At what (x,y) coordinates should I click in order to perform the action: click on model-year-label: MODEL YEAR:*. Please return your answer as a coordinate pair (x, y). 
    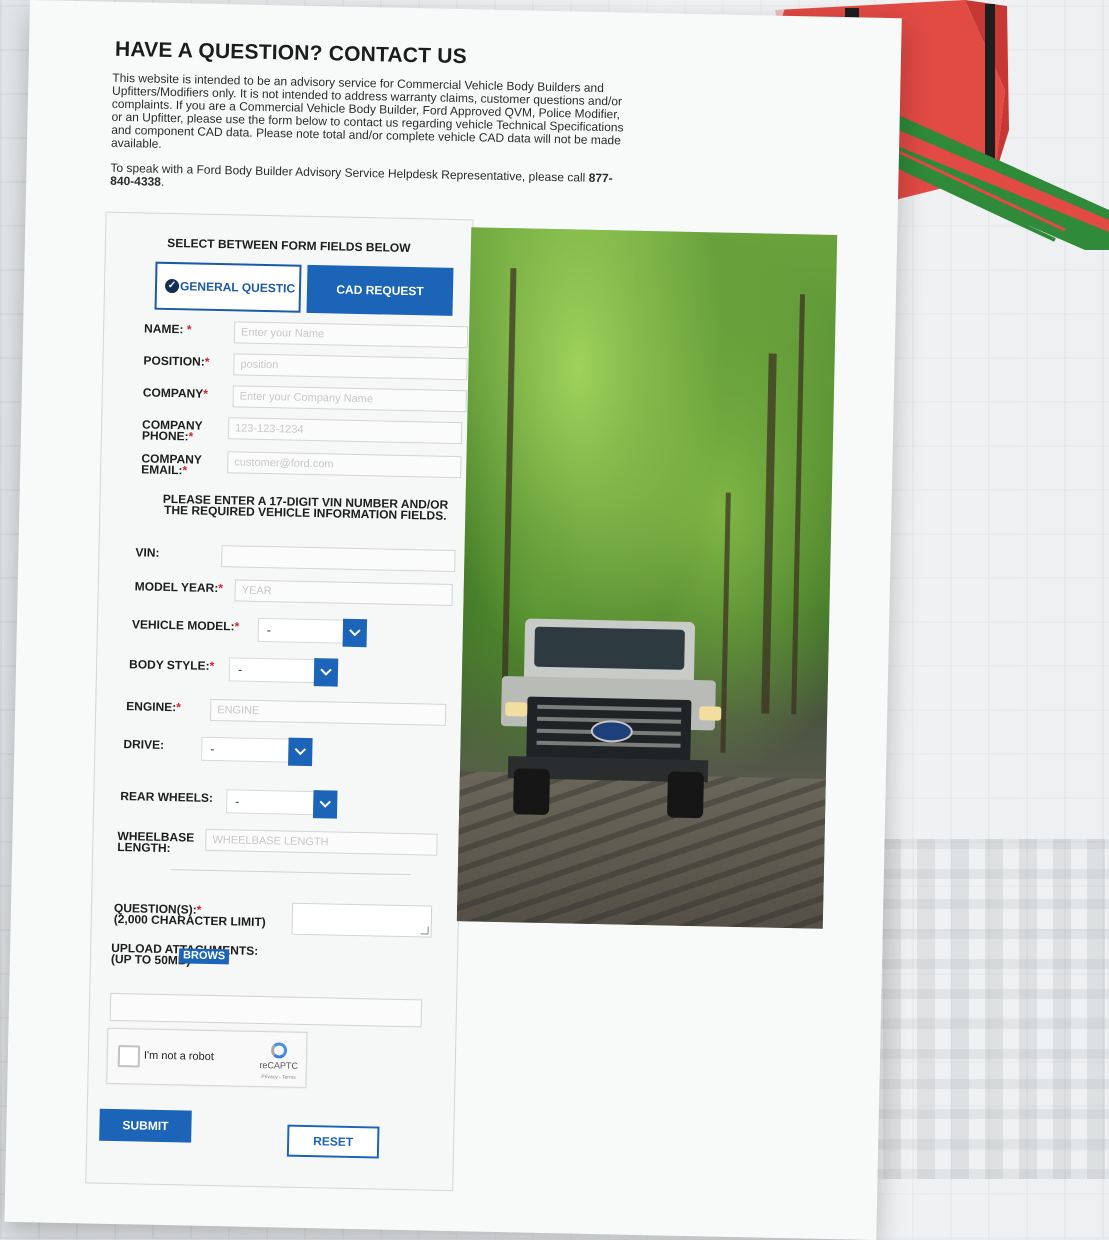
    Looking at the image, I should click on (179, 587).